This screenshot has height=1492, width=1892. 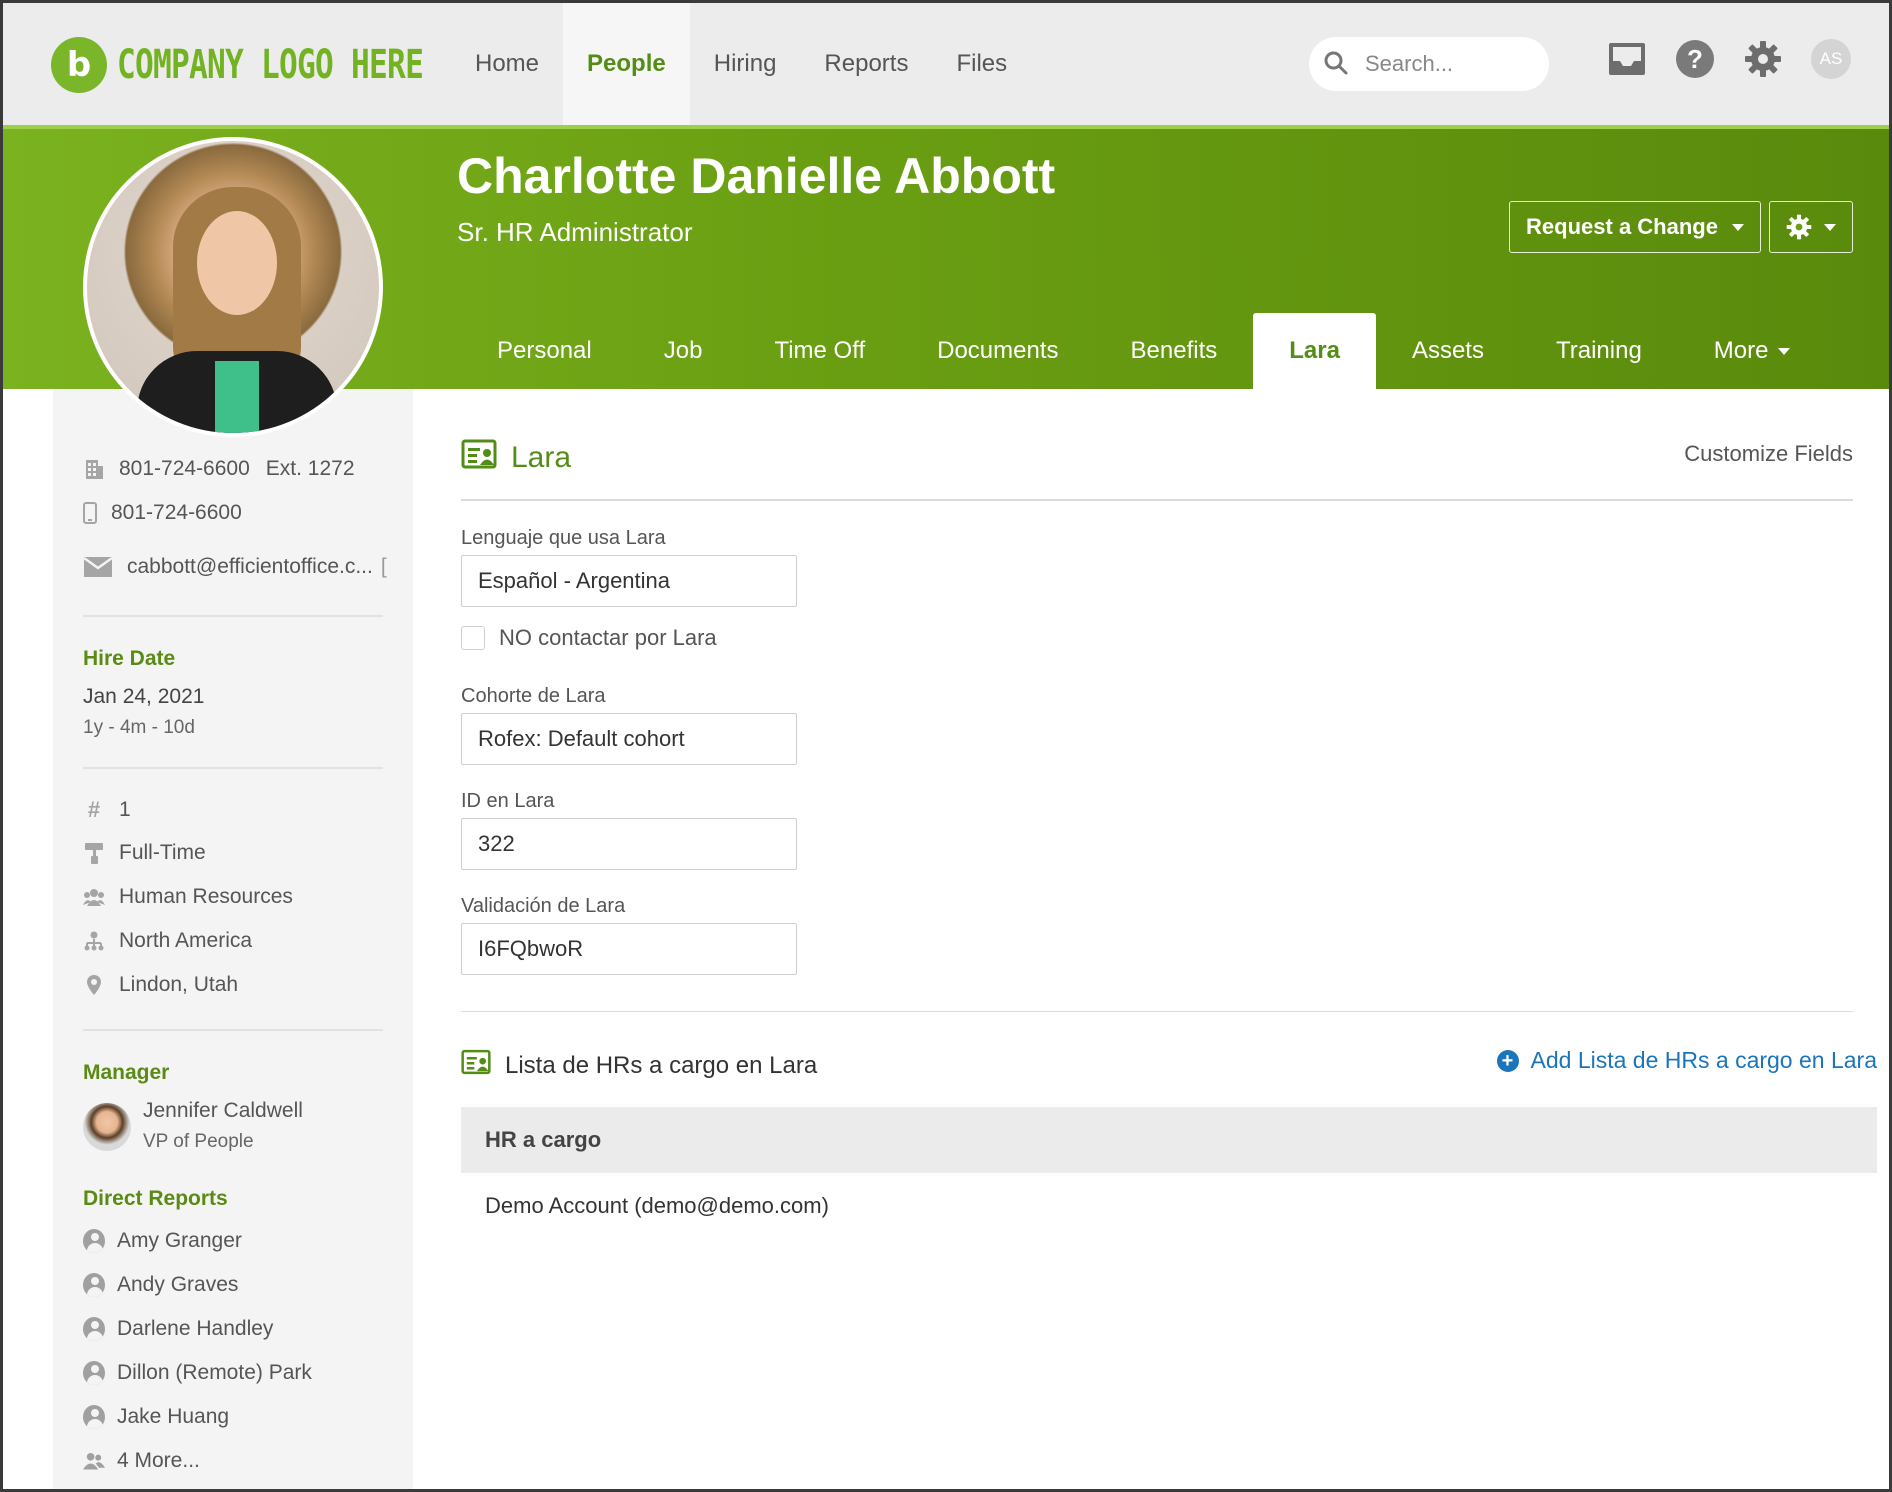 I want to click on department: Human Resources, so click(x=206, y=896).